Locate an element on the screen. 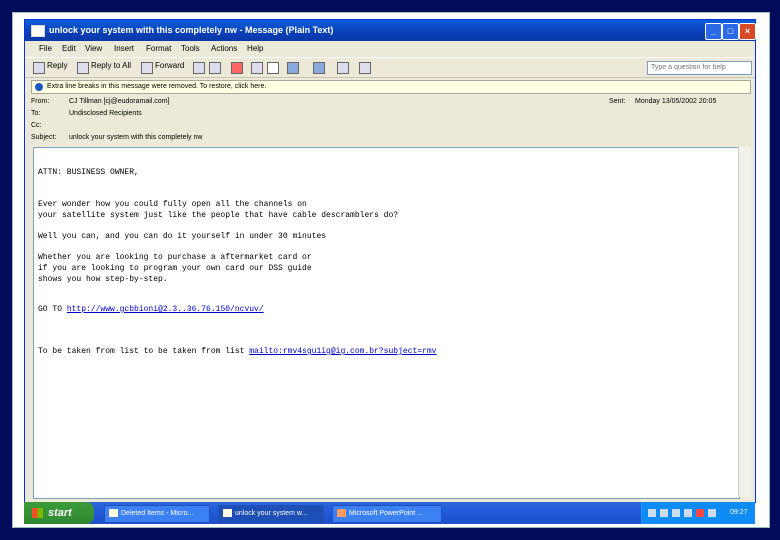 The width and height of the screenshot is (780, 540). system-tray: 09:27 is located at coordinates (698, 513).